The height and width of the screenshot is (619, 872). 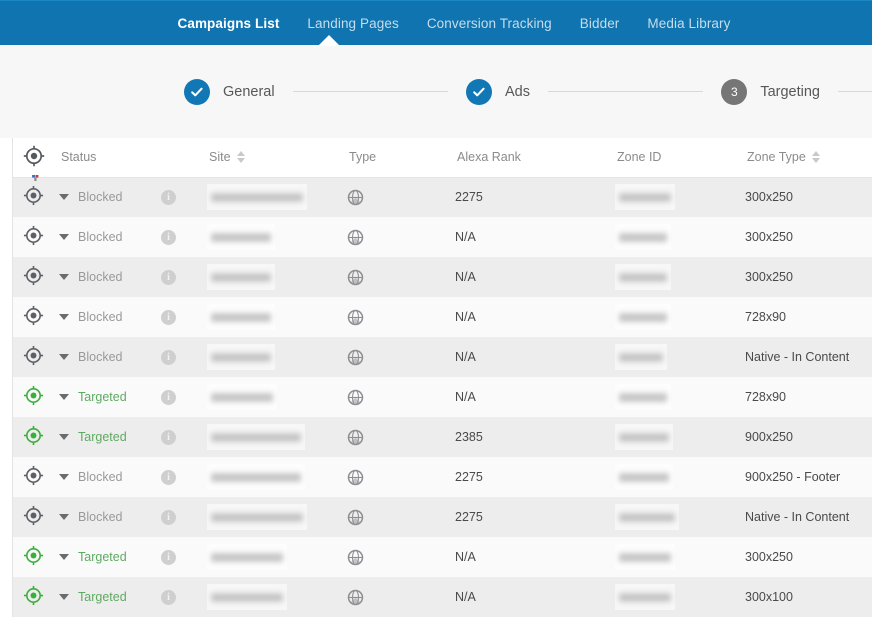 I want to click on nav-tab-bidder: Bidder, so click(x=600, y=23).